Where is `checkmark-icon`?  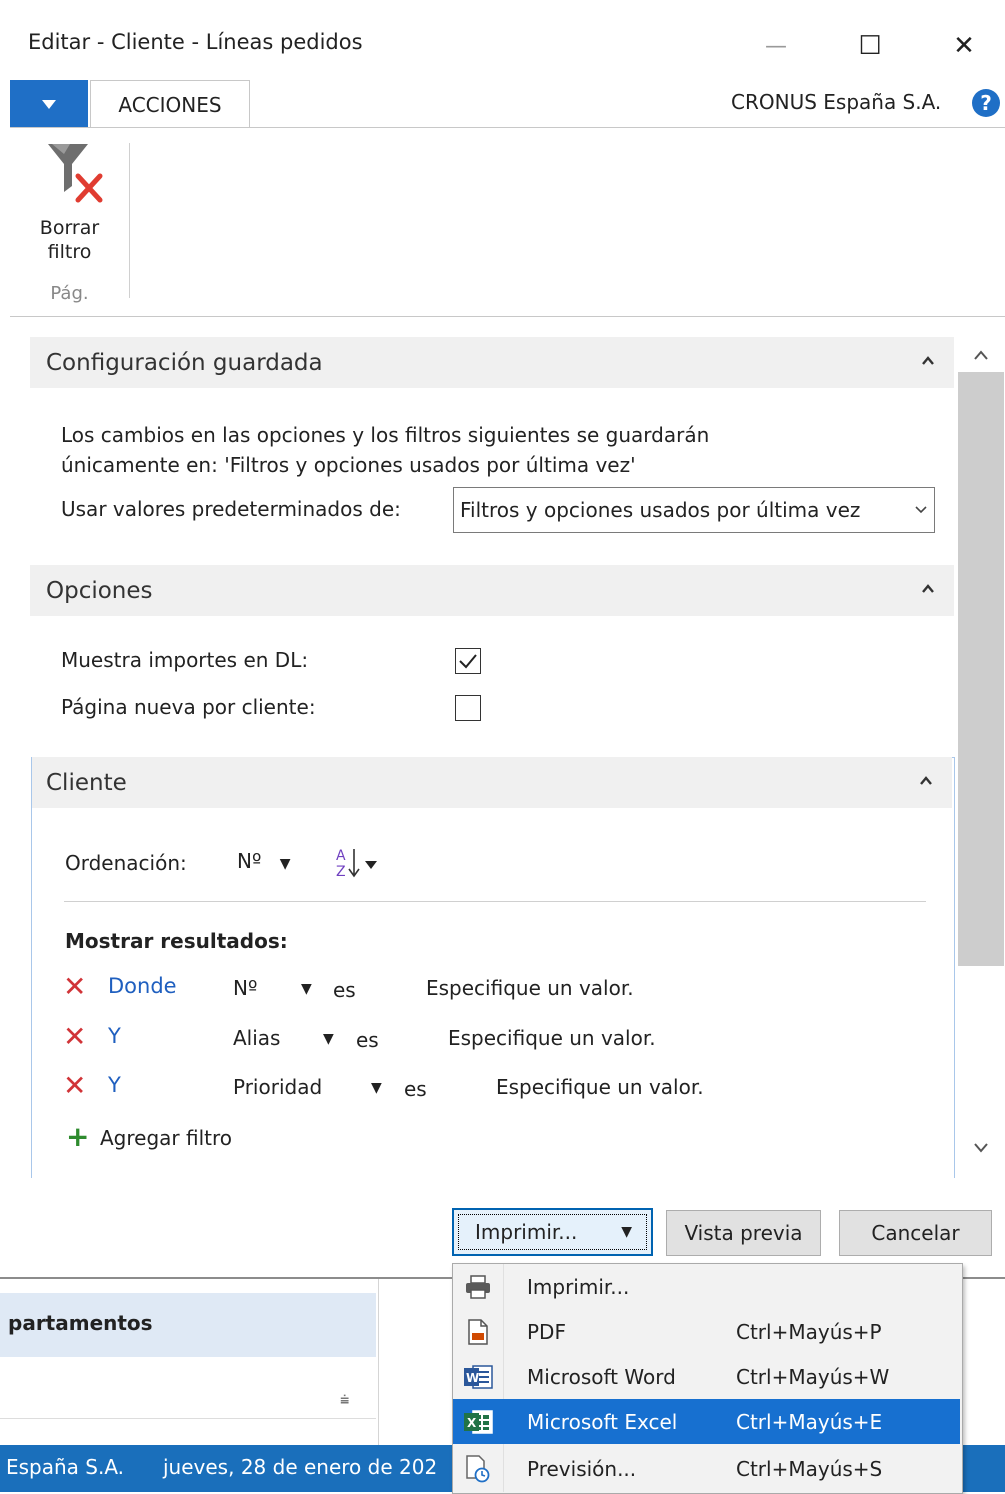
checkmark-icon is located at coordinates (468, 661).